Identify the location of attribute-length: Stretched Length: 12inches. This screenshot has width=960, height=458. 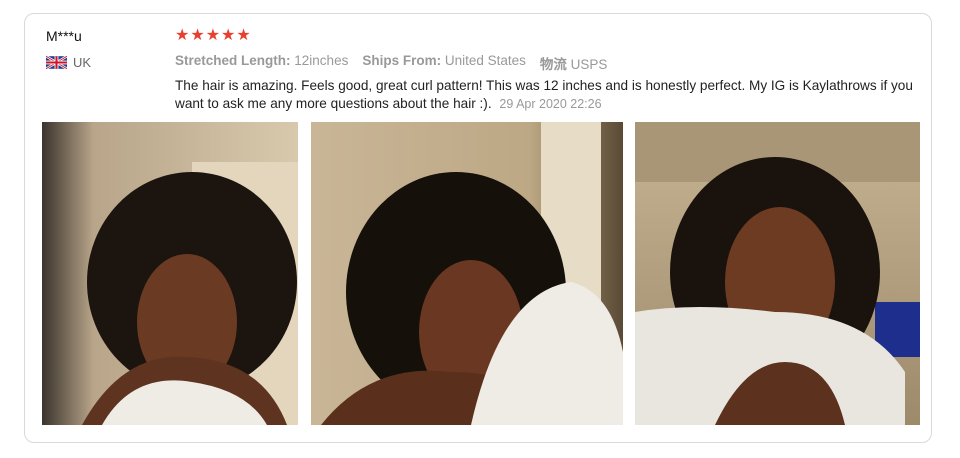
(261, 63).